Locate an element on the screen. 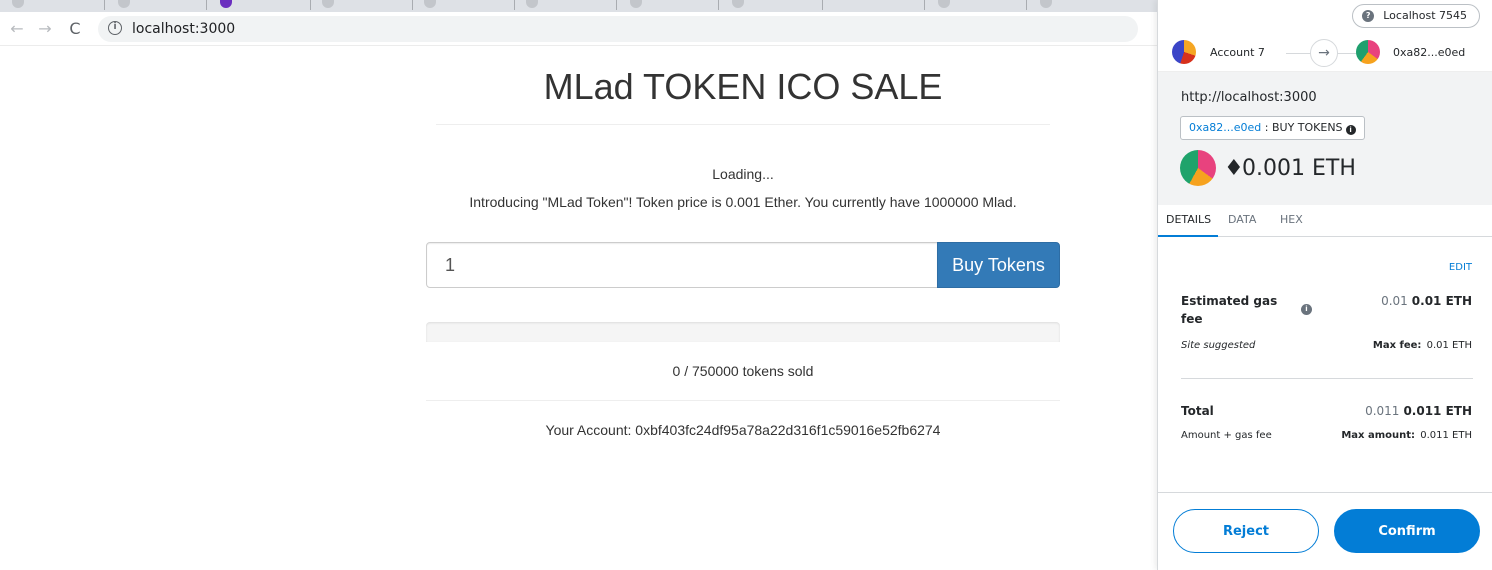  question-icon: ? is located at coordinates (1368, 16).